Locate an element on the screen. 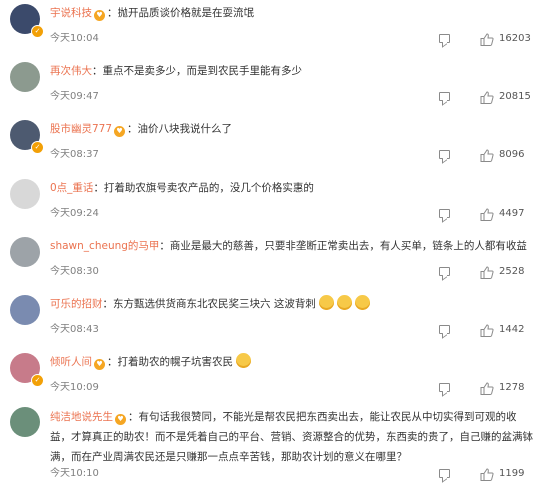 Image resolution: width=550 pixels, height=483 pixels. comment-time: 今天09:47 is located at coordinates (74, 96).